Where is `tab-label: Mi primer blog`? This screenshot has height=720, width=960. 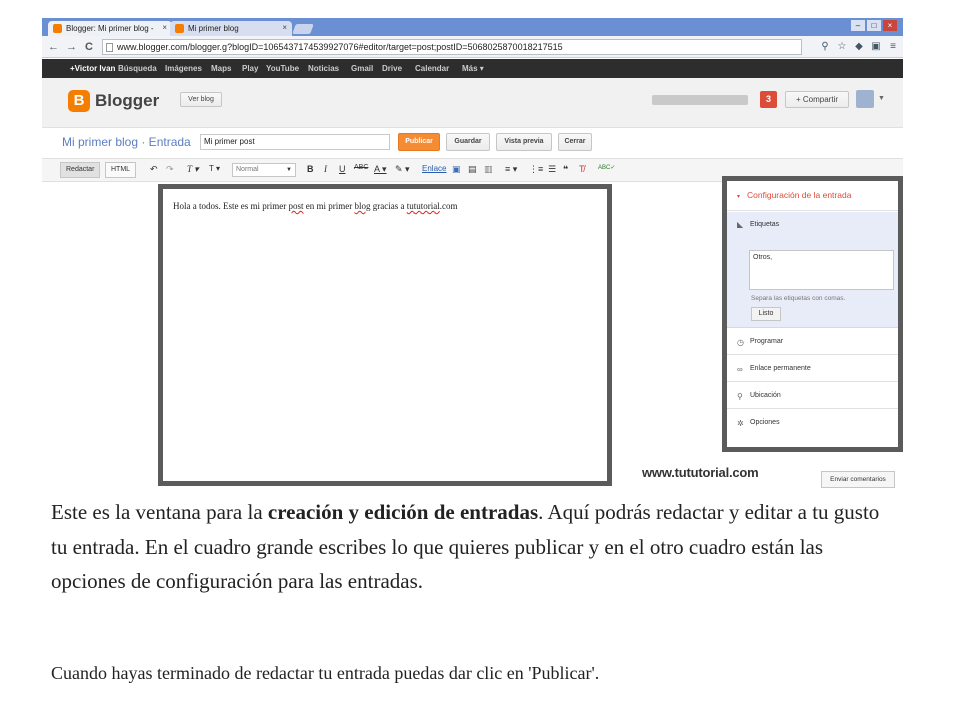
tab-label: Mi primer blog is located at coordinates (213, 28).